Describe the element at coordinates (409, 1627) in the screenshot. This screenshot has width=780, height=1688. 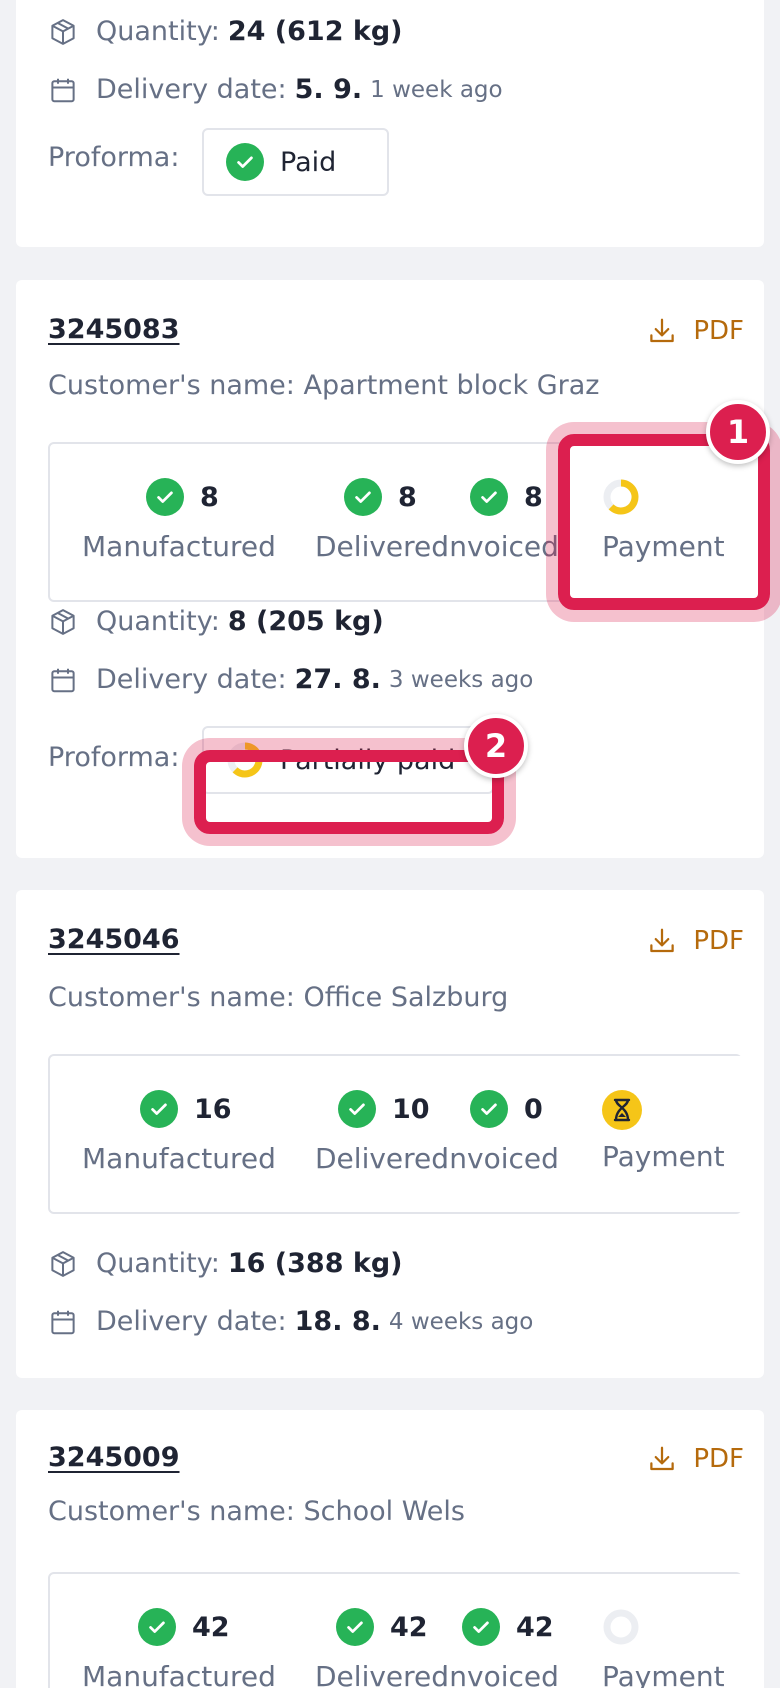
I see `delivered-count: 42` at that location.